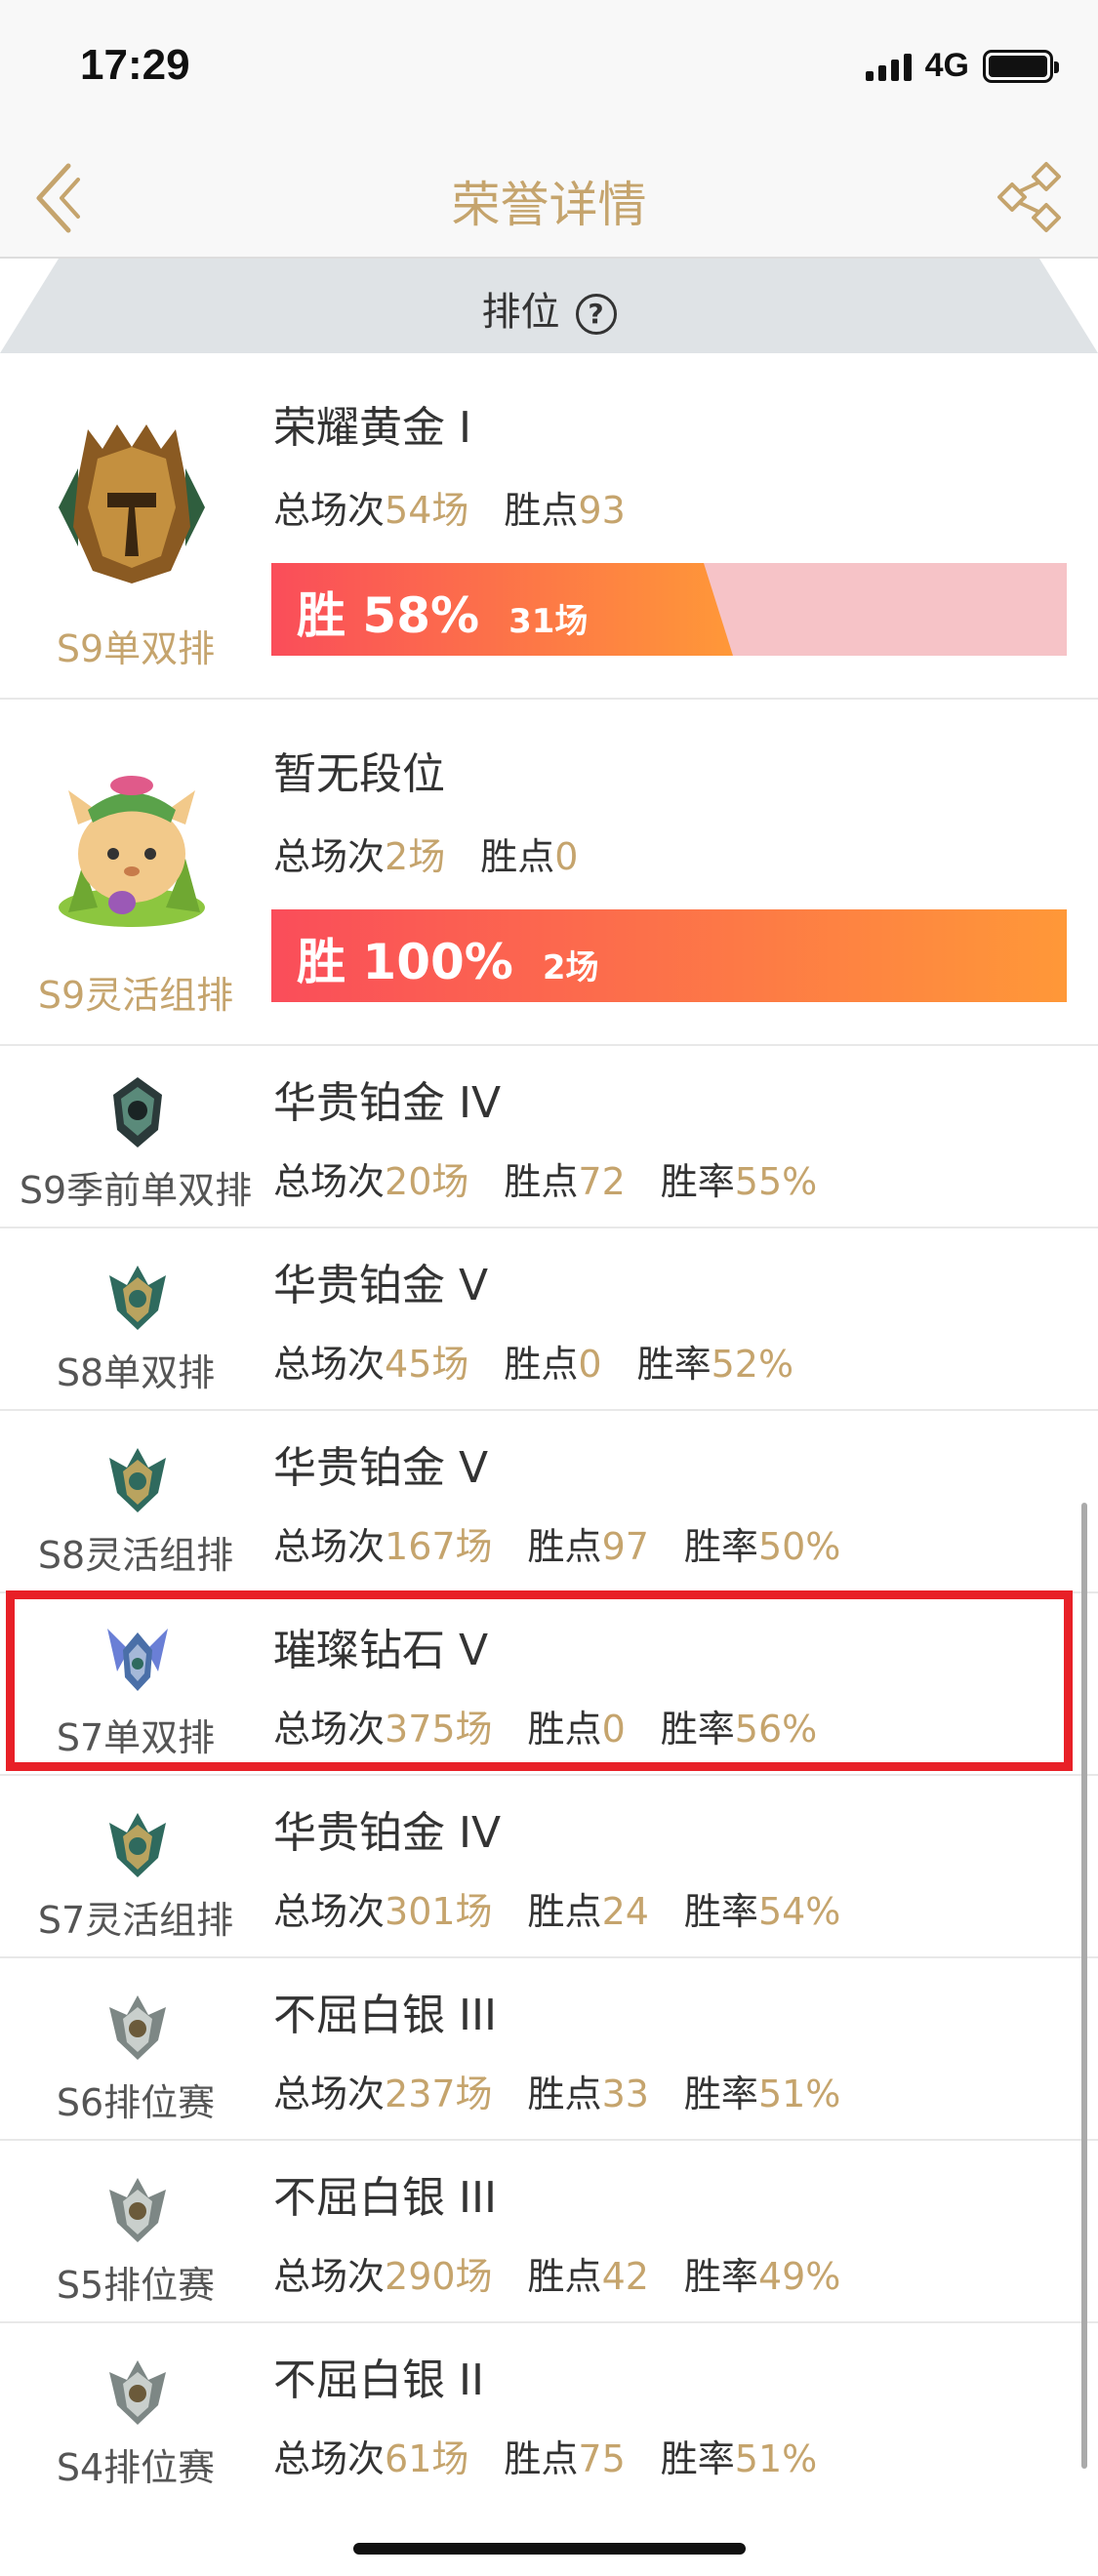 Image resolution: width=1098 pixels, height=2576 pixels. What do you see at coordinates (439, 2094) in the screenshot?
I see `total-value: 237场` at bounding box center [439, 2094].